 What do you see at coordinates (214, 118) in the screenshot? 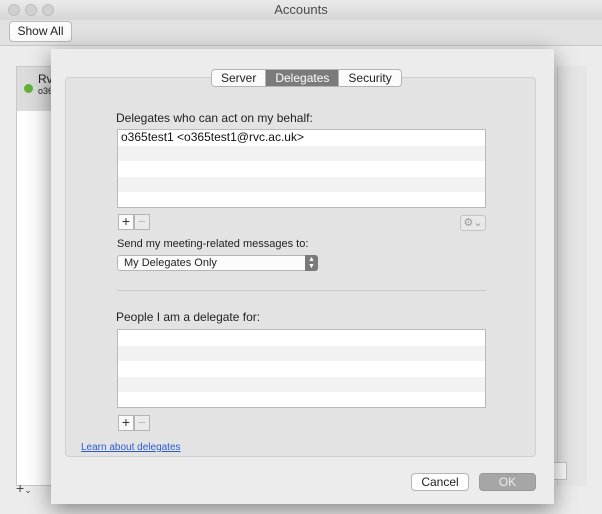
I see `delegates-heading: Delegates who can act on my behalf:` at bounding box center [214, 118].